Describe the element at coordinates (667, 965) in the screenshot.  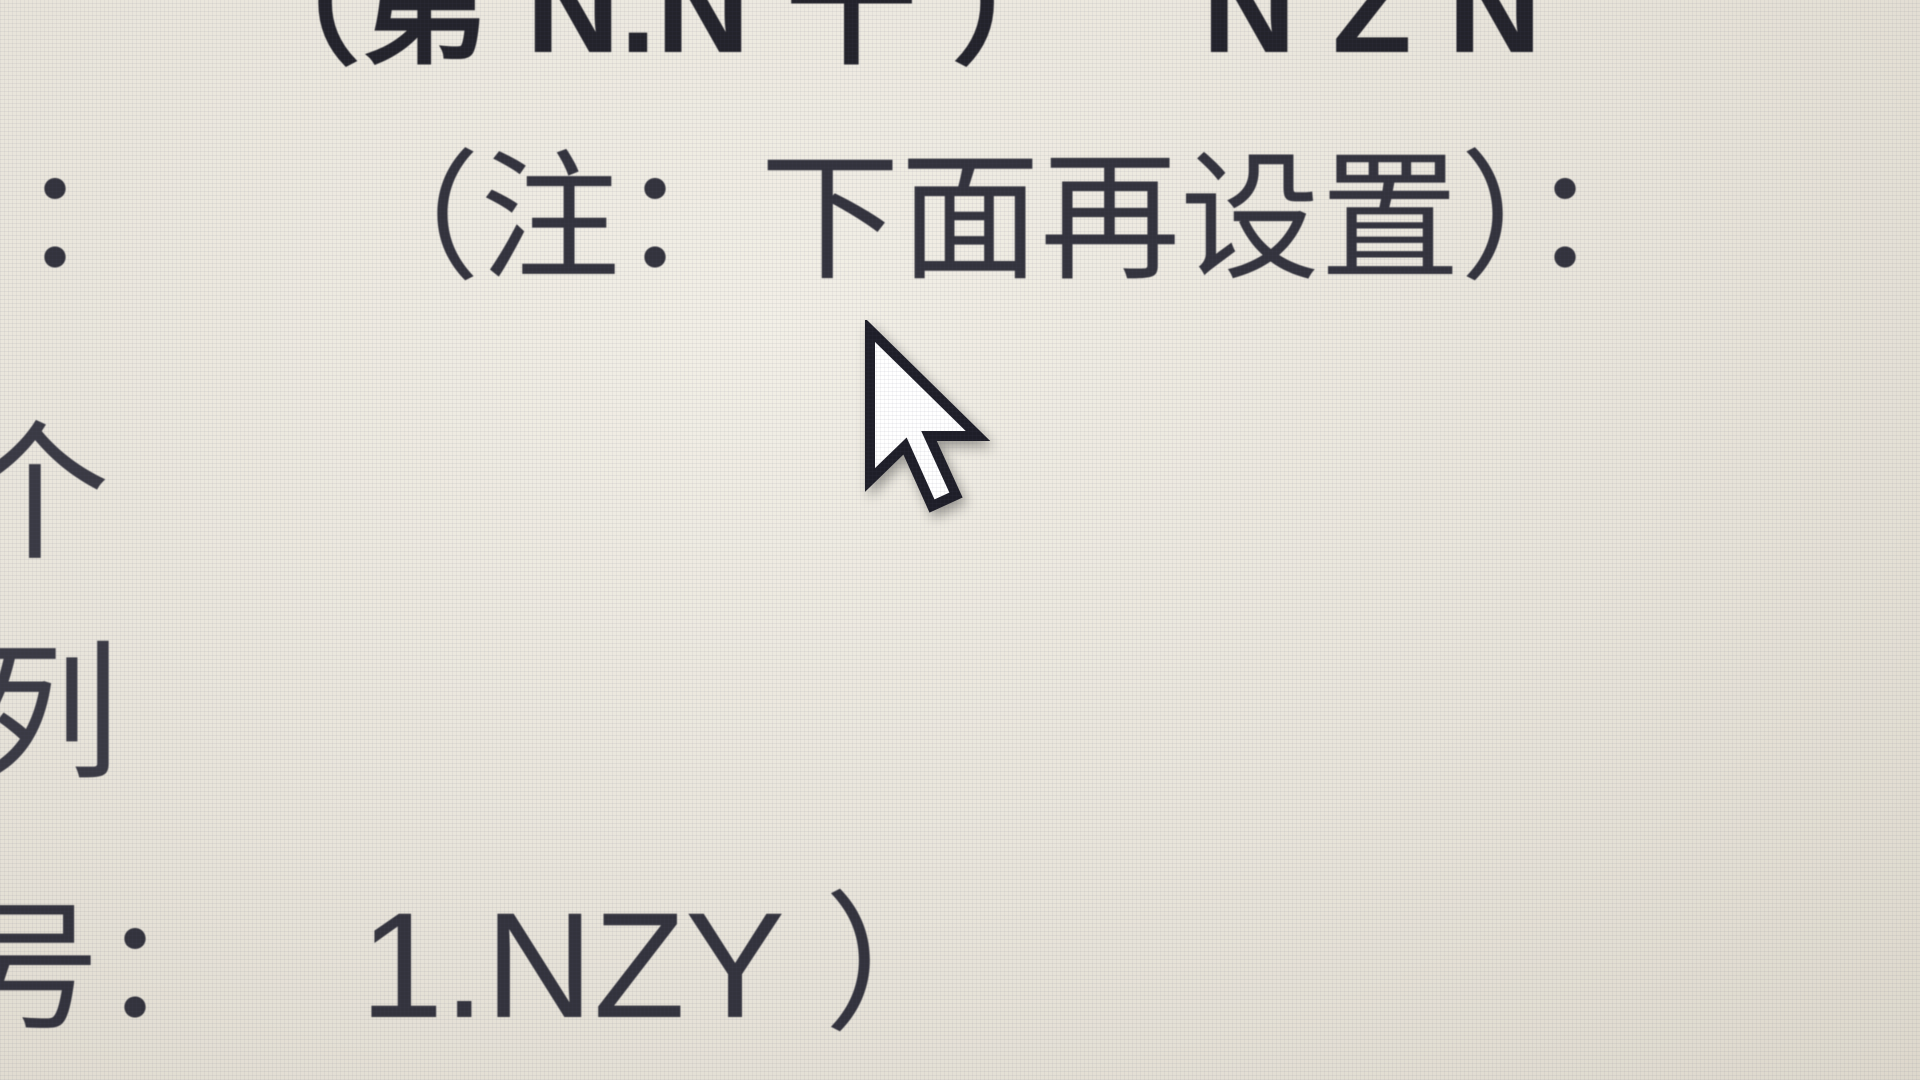
I see `number-value: 1.NZY ）` at that location.